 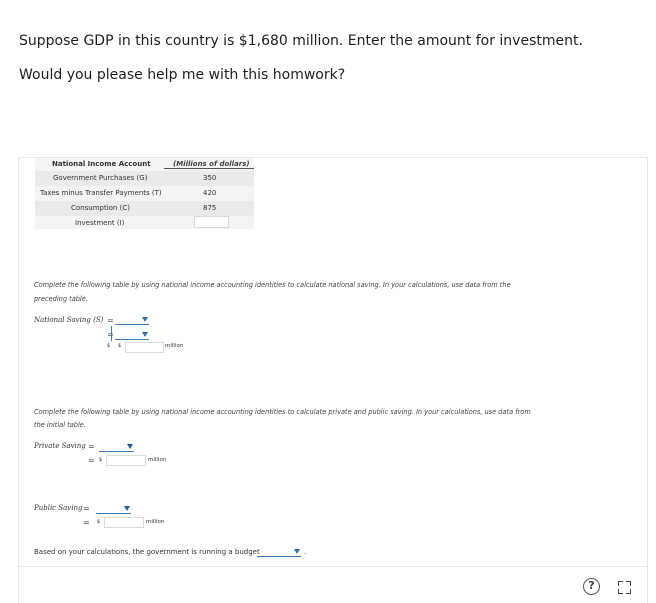 What do you see at coordinates (624, 587) in the screenshot?
I see `expand-icon` at bounding box center [624, 587].